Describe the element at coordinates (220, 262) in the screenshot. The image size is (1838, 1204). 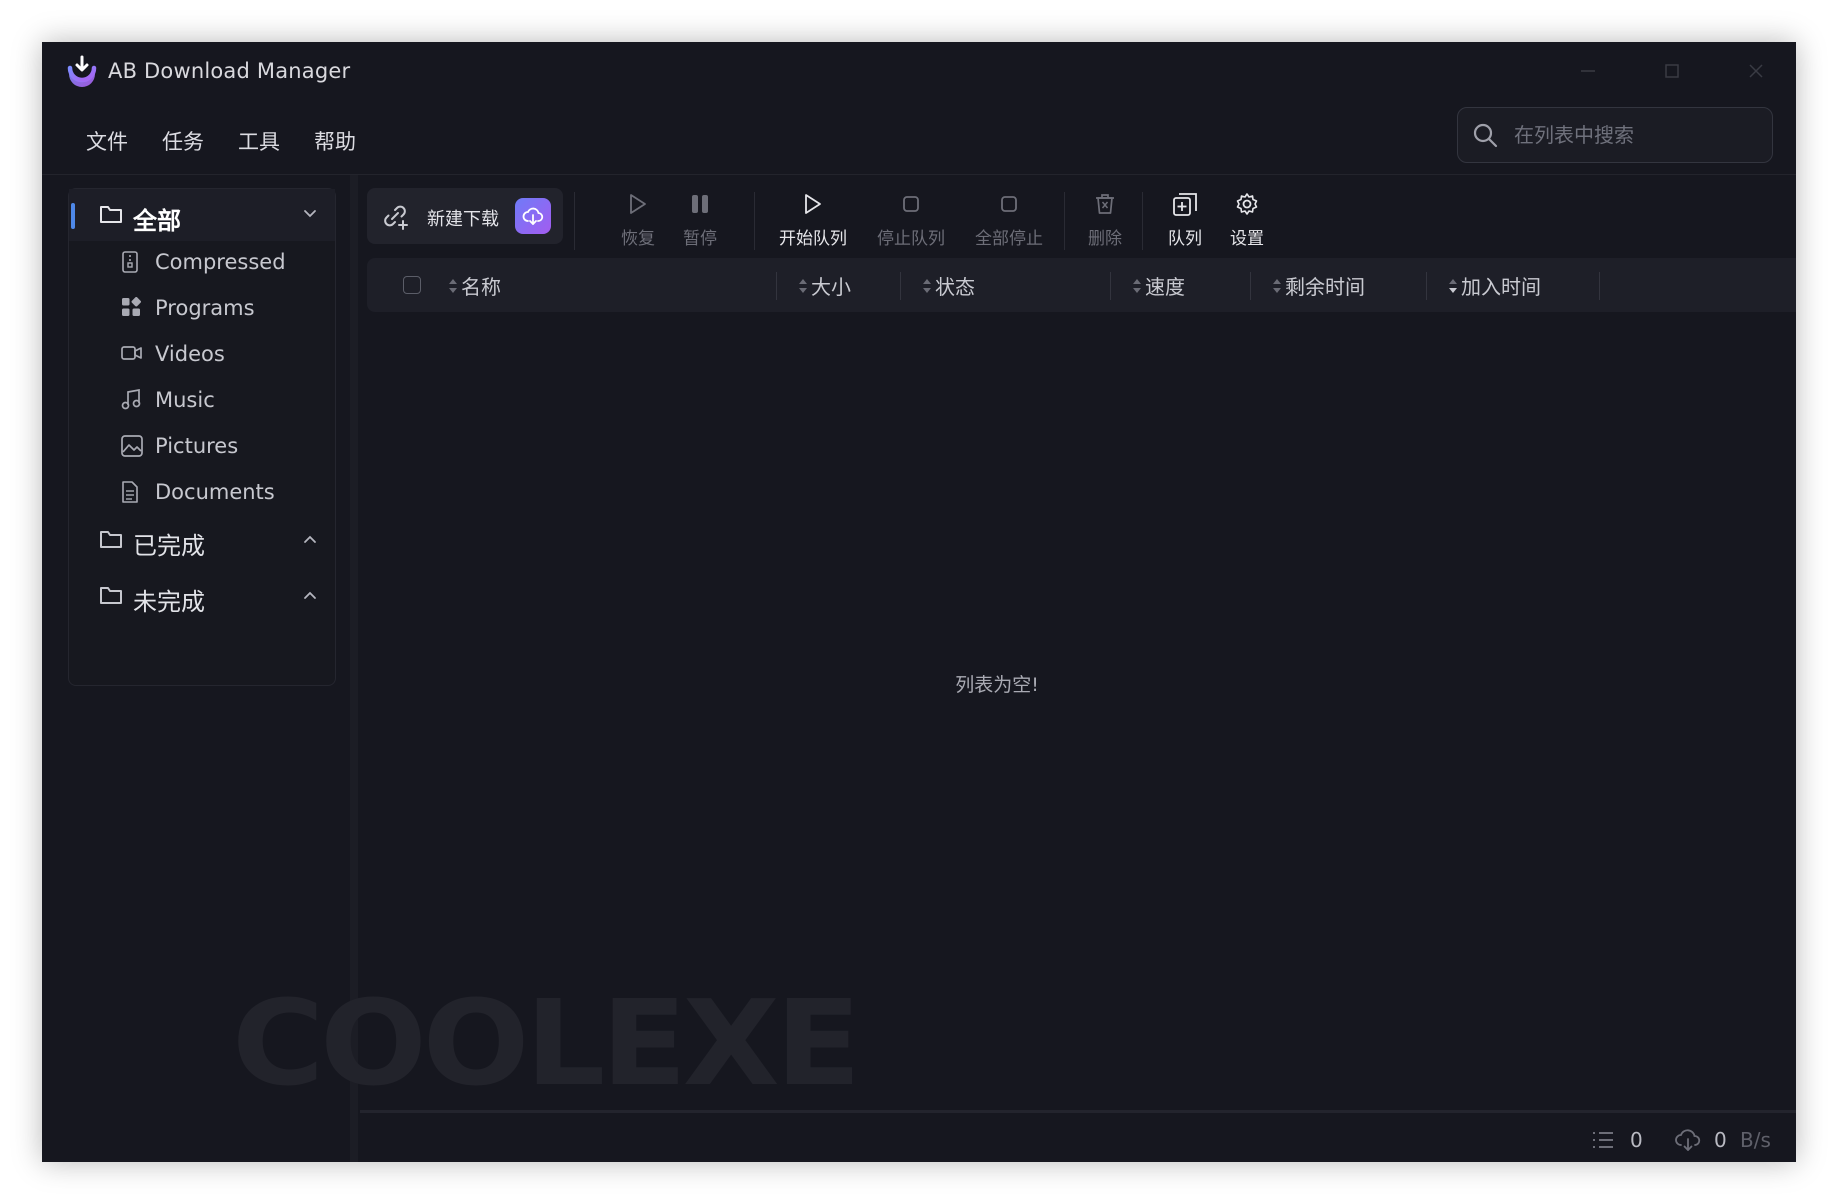
I see `category-label: Compressed` at that location.